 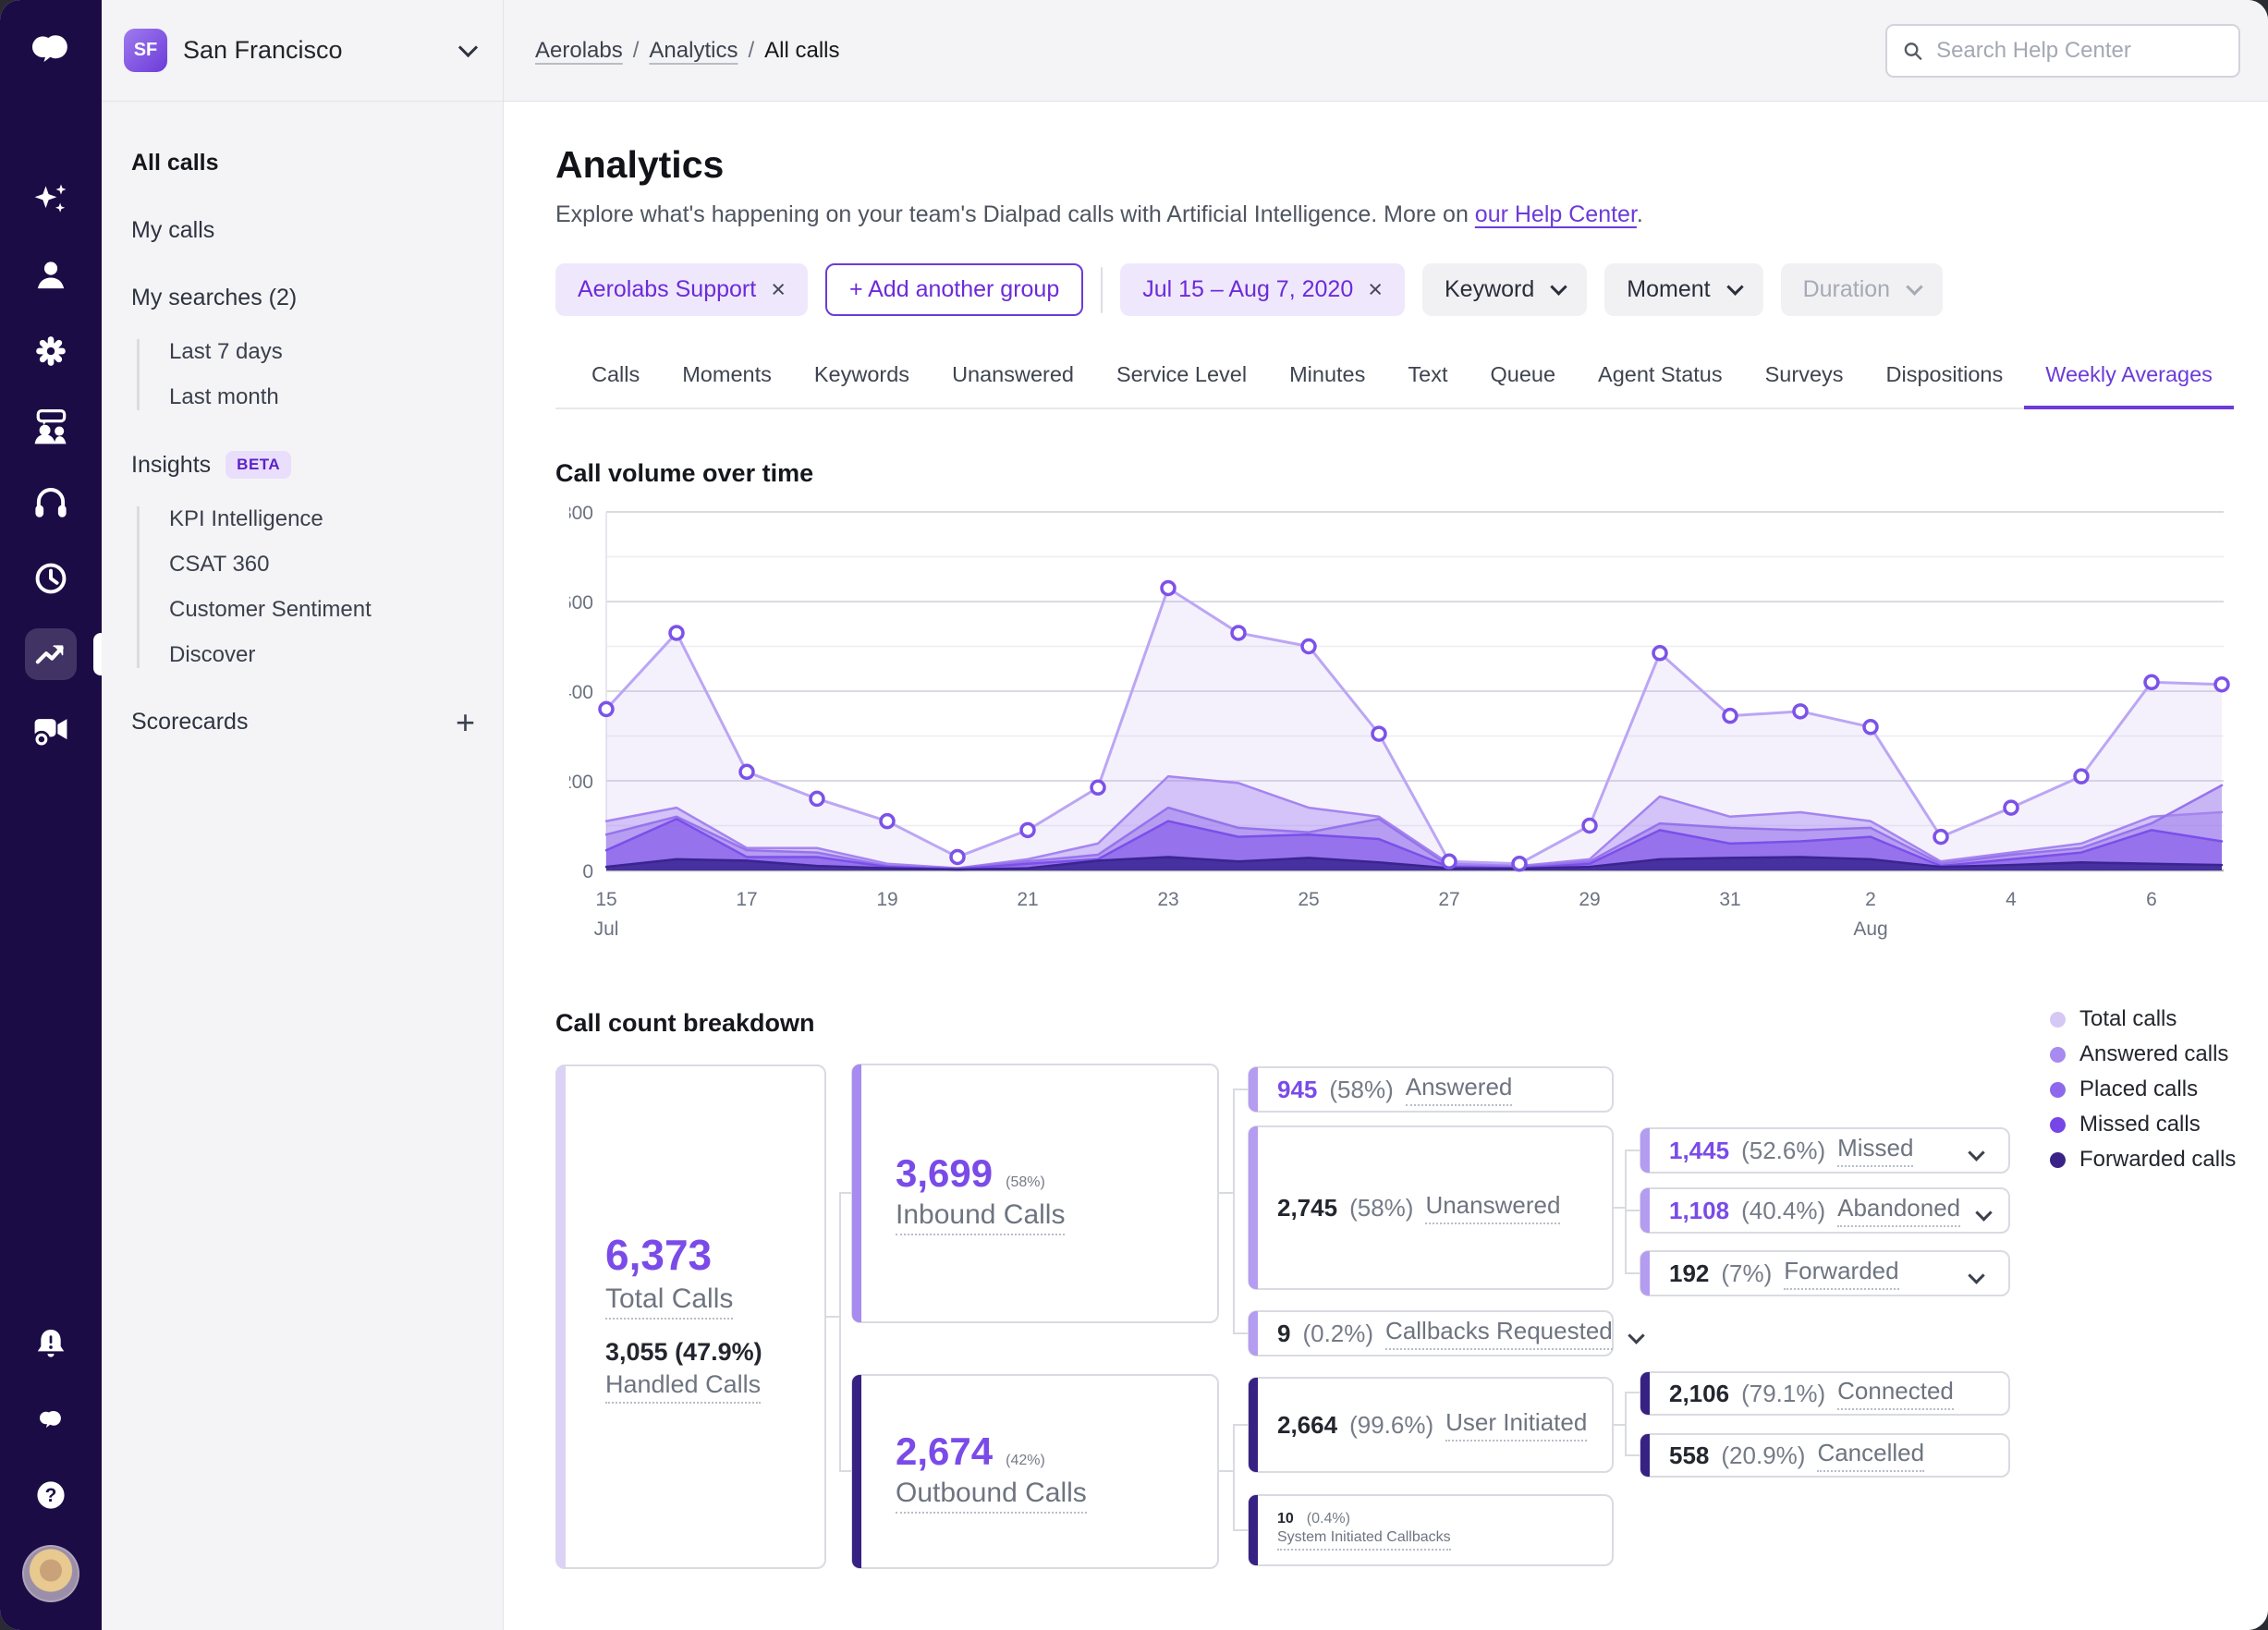 I want to click on help-icon: ?, so click(x=51, y=1495).